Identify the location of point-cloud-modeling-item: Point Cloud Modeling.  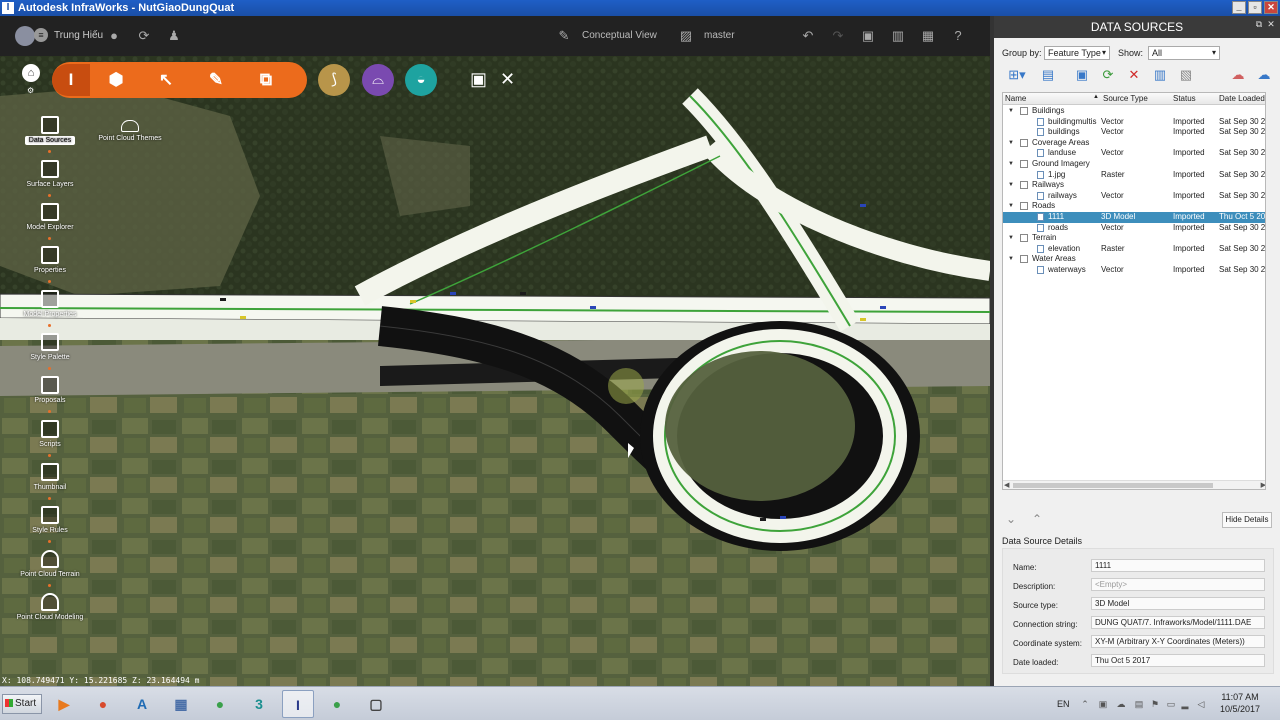
(50, 607).